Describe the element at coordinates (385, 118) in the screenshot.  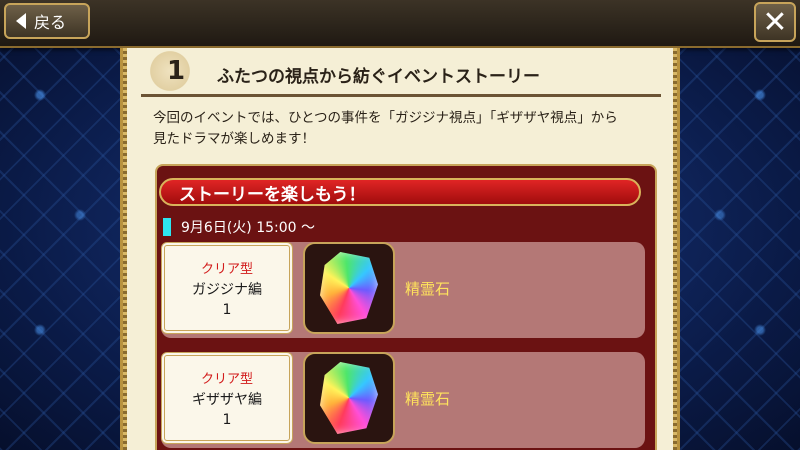
I see `description-line: 今回のイベントでは、ひとつの事件を「ガジジナ視点」「ギザザヤ視点」から` at that location.